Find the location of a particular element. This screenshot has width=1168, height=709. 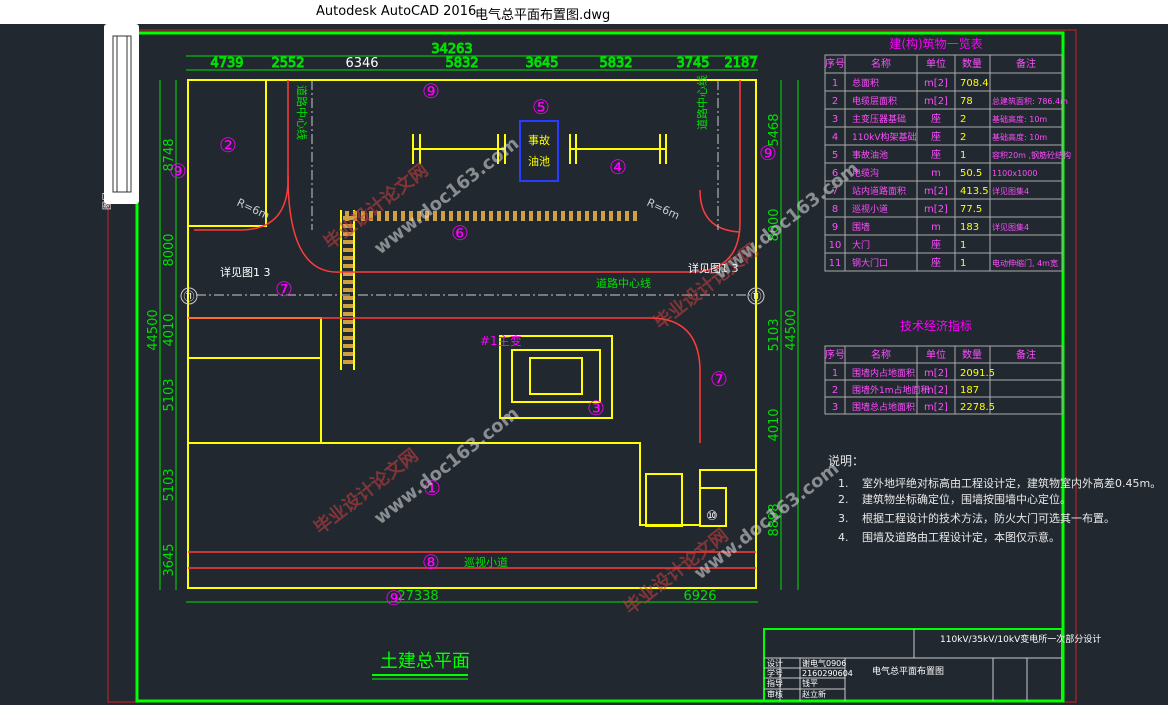

svg-text: 赵立新 is located at coordinates (814, 694).